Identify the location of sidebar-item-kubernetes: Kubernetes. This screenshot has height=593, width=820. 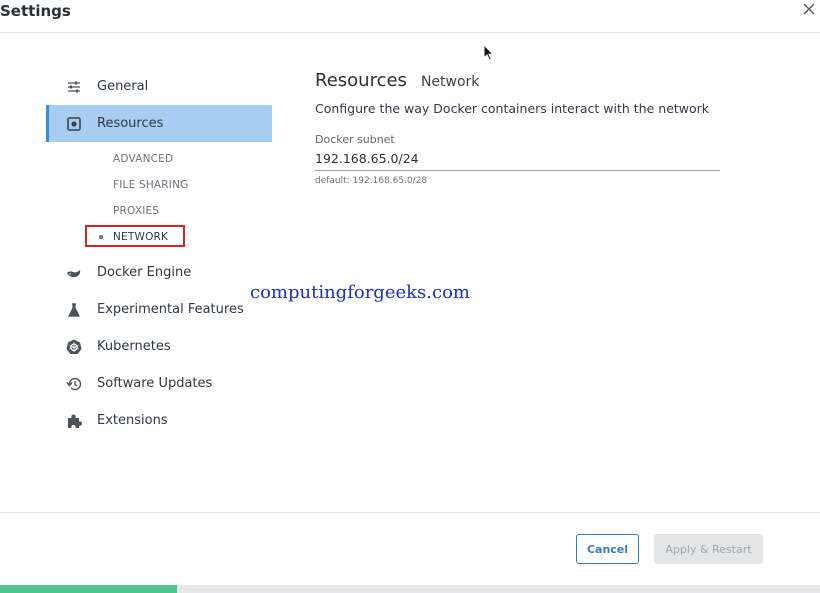
(159, 346).